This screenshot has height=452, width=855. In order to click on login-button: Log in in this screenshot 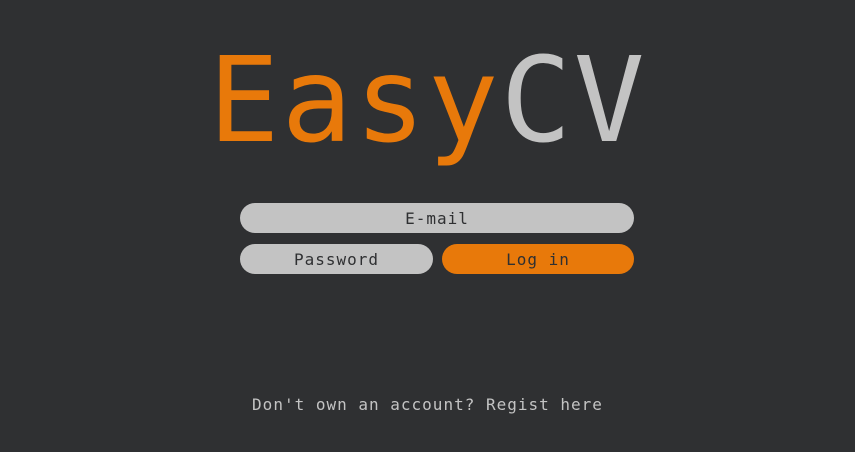, I will do `click(538, 259)`.